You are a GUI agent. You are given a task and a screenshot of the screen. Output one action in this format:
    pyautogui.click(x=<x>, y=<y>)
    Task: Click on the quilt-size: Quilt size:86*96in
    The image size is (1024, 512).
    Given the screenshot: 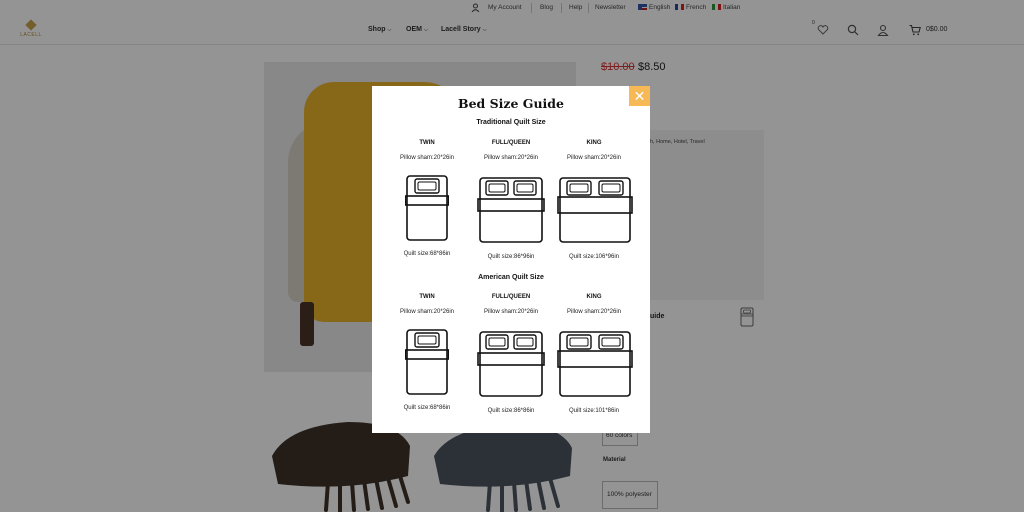 What is the action you would take?
    pyautogui.click(x=511, y=257)
    